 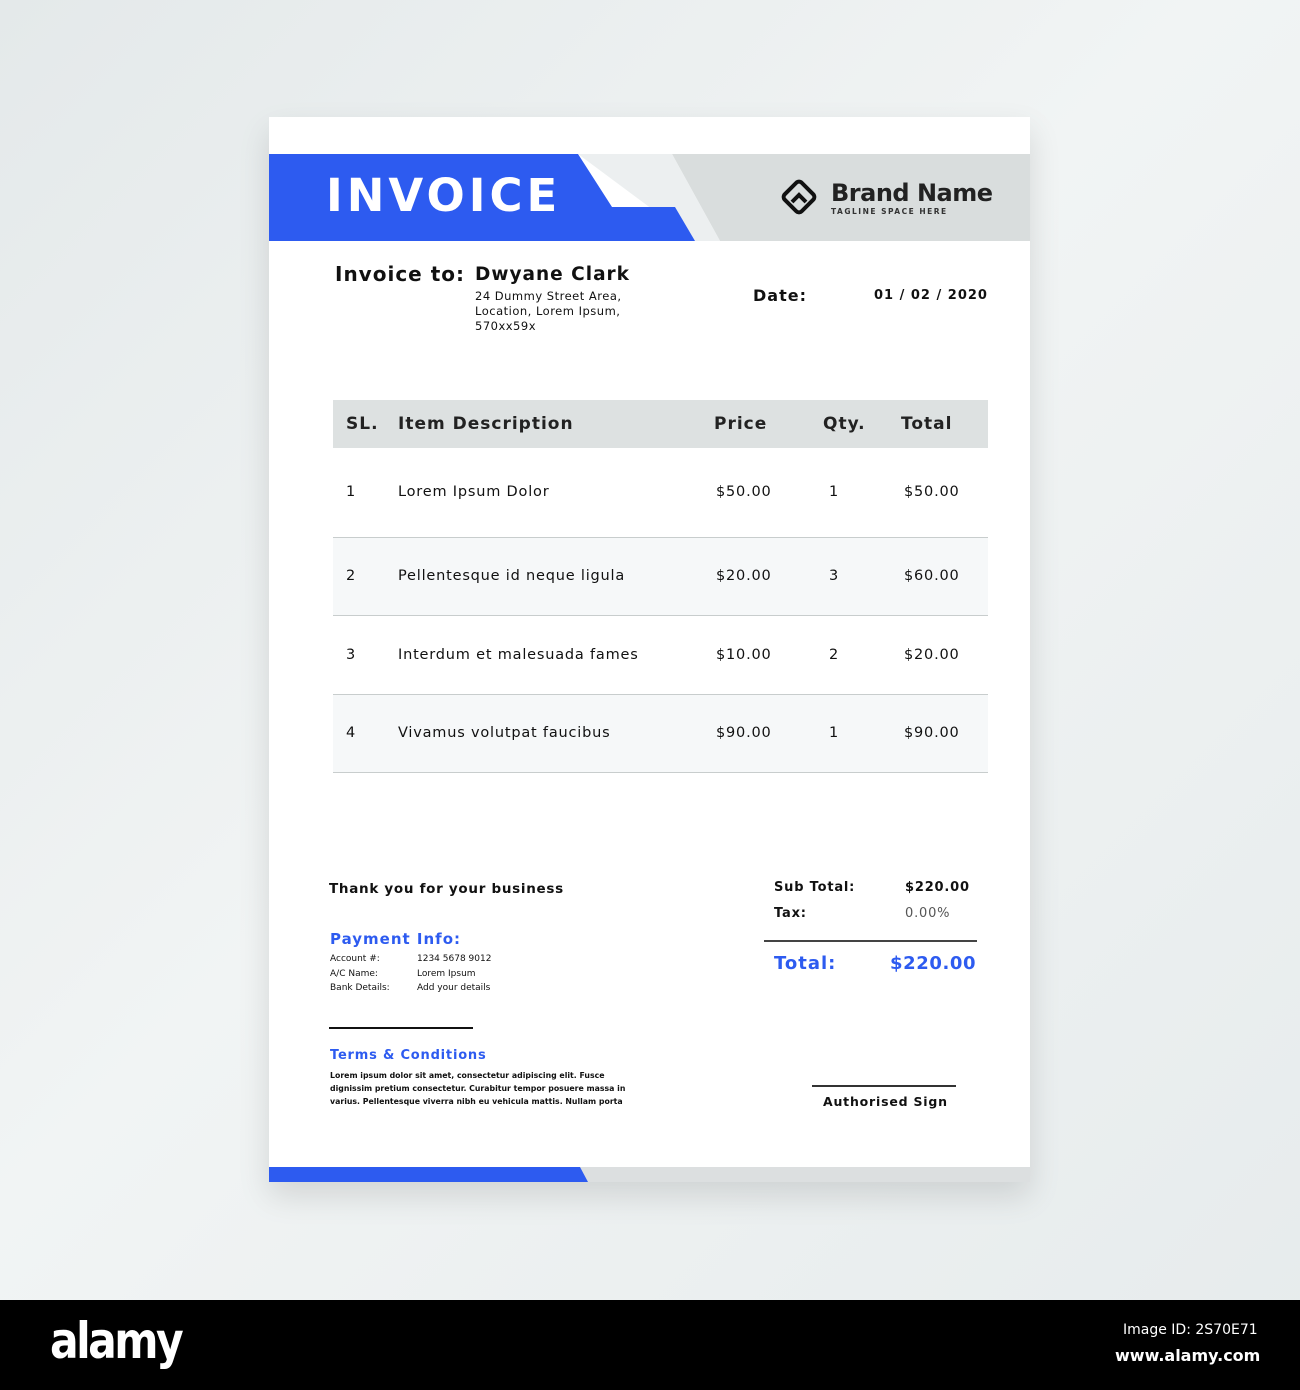 What do you see at coordinates (889, 211) in the screenshot?
I see `brand-tagline: TAGLINE SPACE HERE` at bounding box center [889, 211].